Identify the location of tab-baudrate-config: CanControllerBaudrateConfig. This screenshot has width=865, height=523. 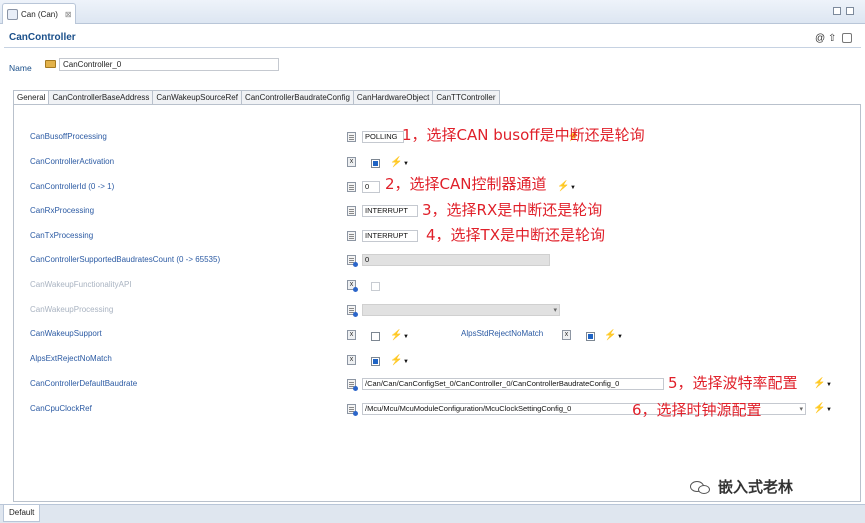
(297, 97).